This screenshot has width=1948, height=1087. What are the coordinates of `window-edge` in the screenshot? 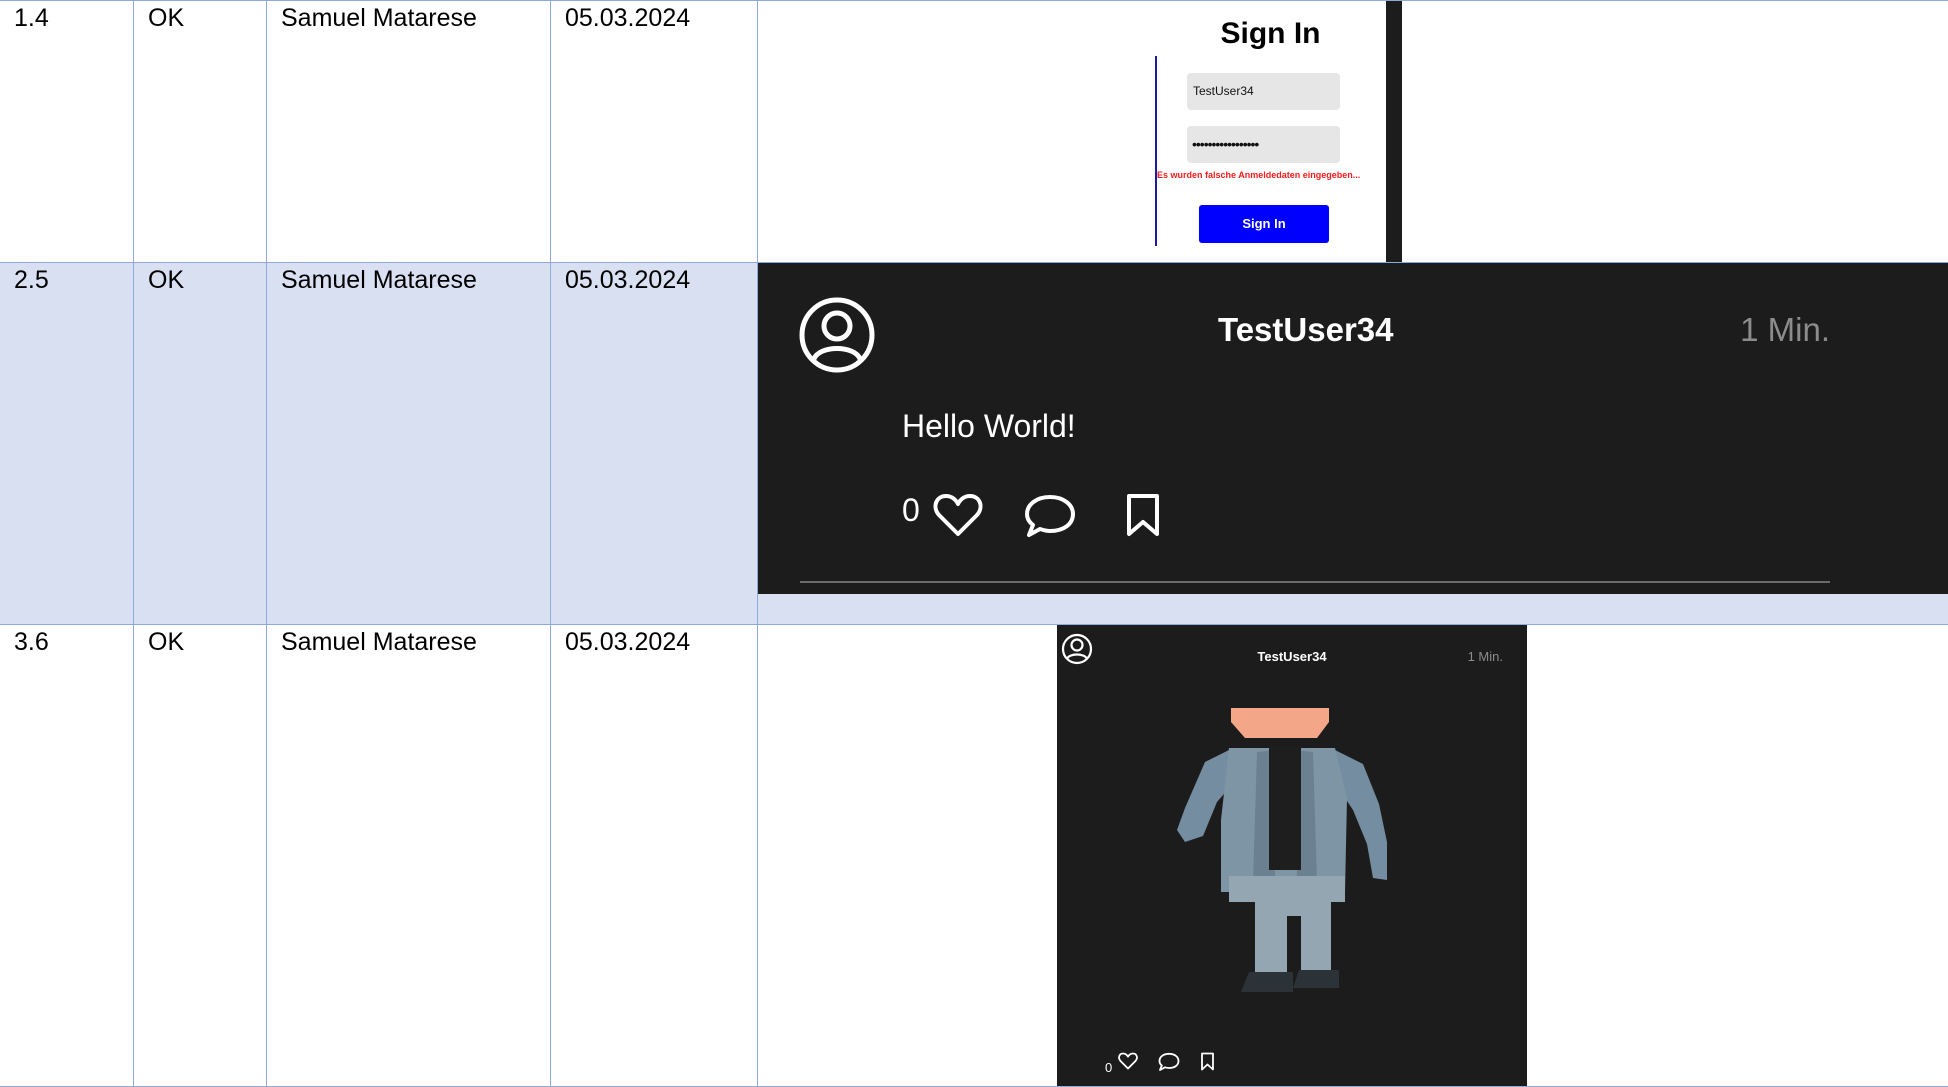 It's located at (1156, 151).